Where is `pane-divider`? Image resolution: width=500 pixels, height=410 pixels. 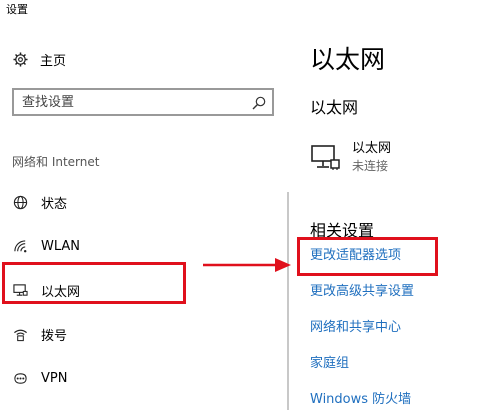
pane-divider is located at coordinates (288, 301).